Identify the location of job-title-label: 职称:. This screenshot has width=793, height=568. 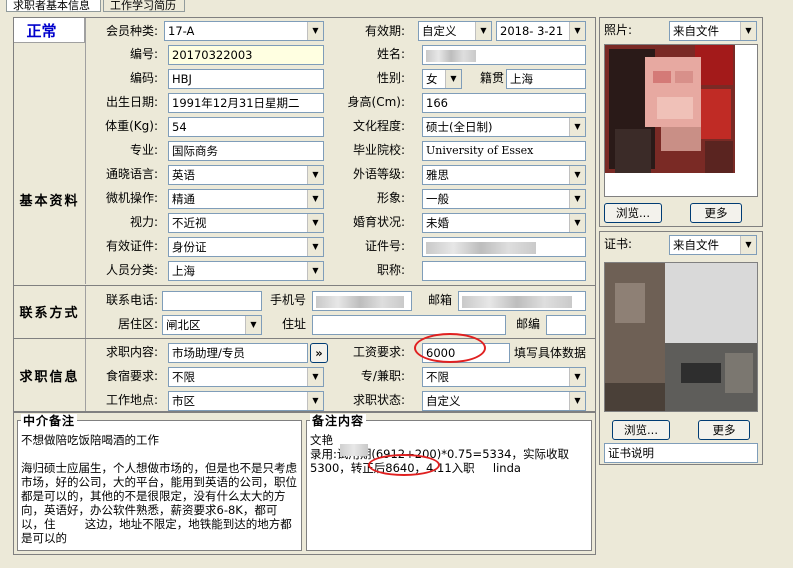
(390, 270).